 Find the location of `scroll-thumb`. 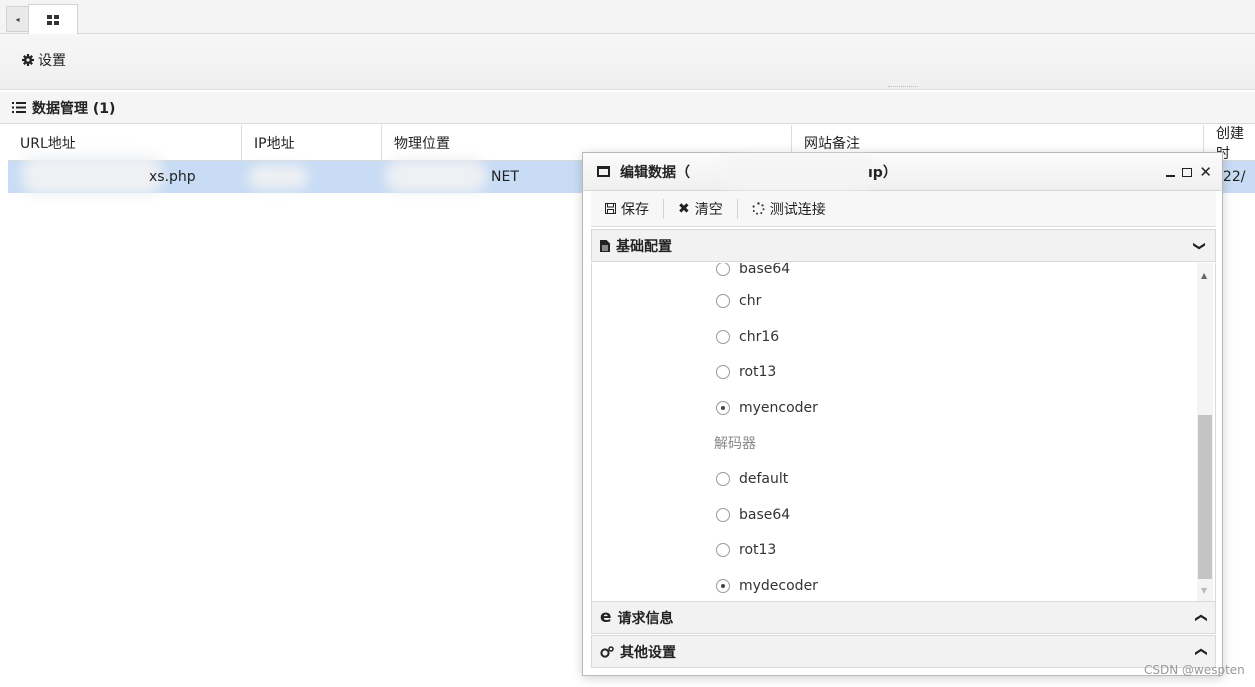

scroll-thumb is located at coordinates (1205, 497).